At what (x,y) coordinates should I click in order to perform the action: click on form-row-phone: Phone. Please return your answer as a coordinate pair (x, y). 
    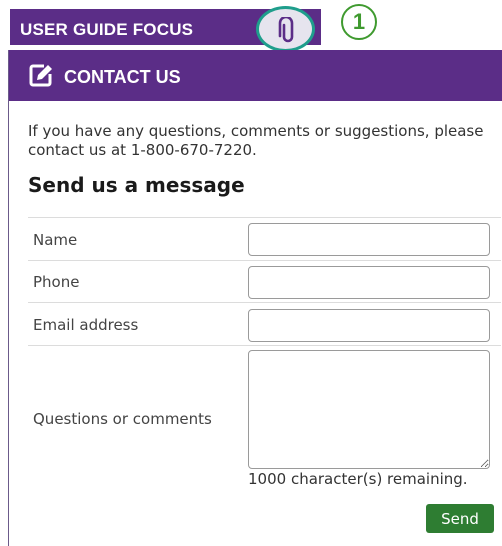
    Looking at the image, I should click on (264, 281).